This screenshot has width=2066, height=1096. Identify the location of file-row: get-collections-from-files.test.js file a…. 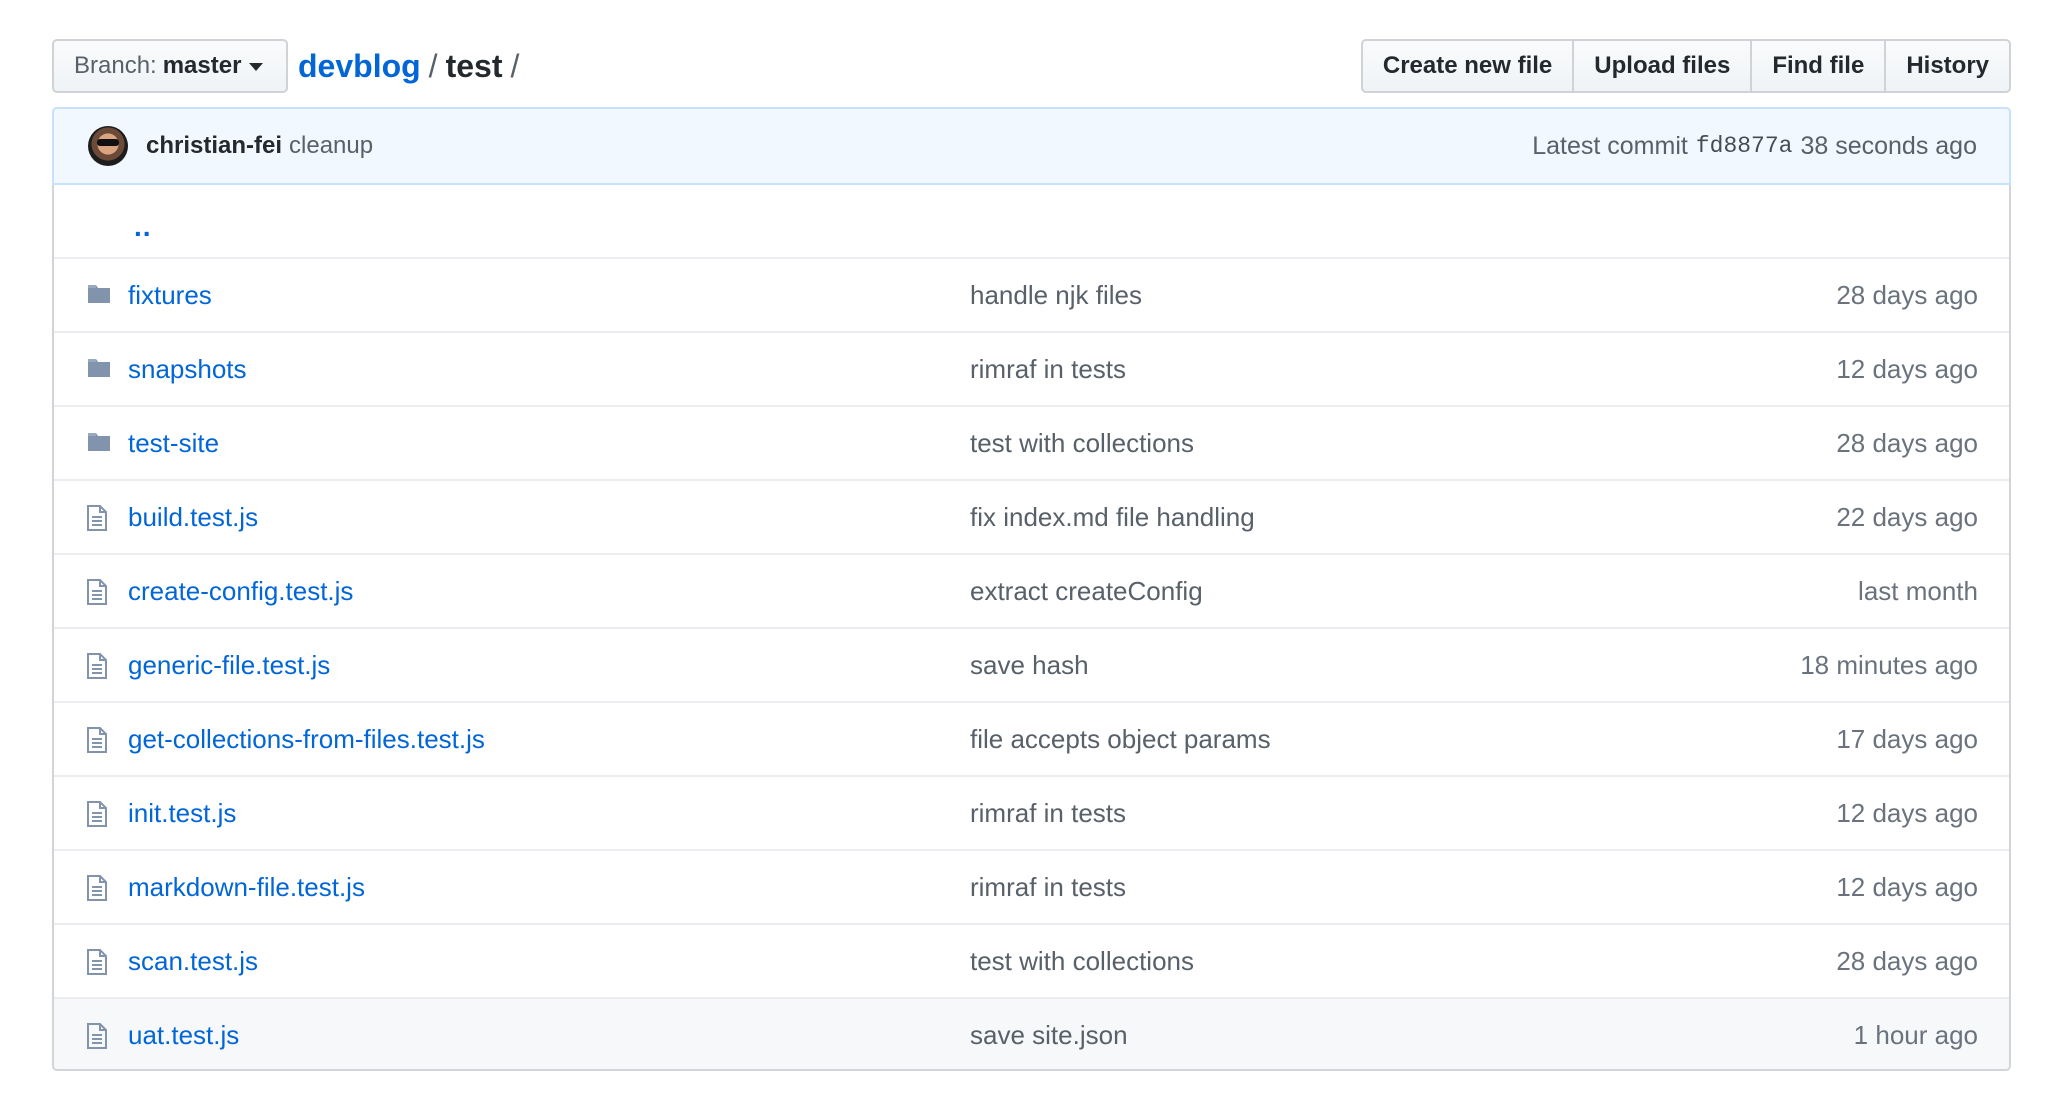
(1031, 738).